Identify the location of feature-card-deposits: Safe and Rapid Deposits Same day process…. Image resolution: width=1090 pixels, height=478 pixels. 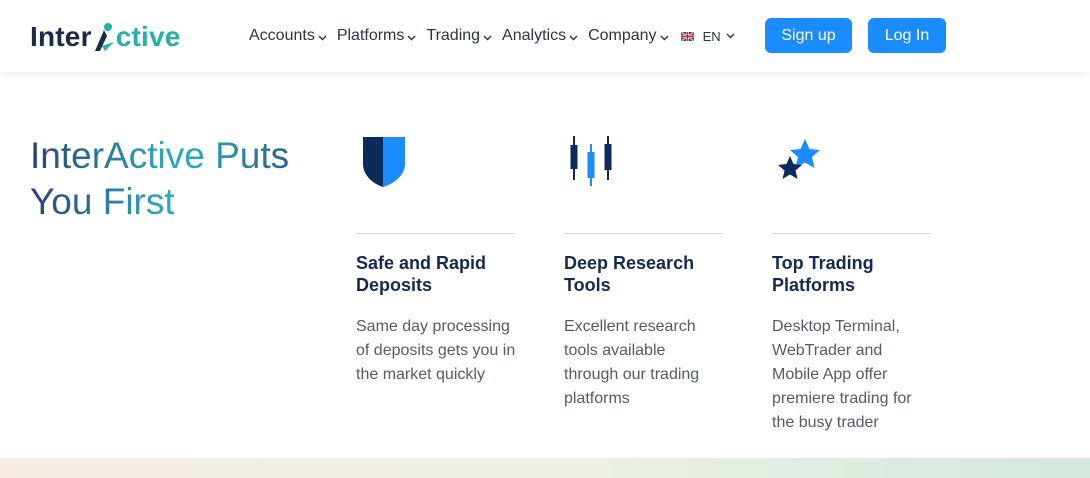
(436, 257).